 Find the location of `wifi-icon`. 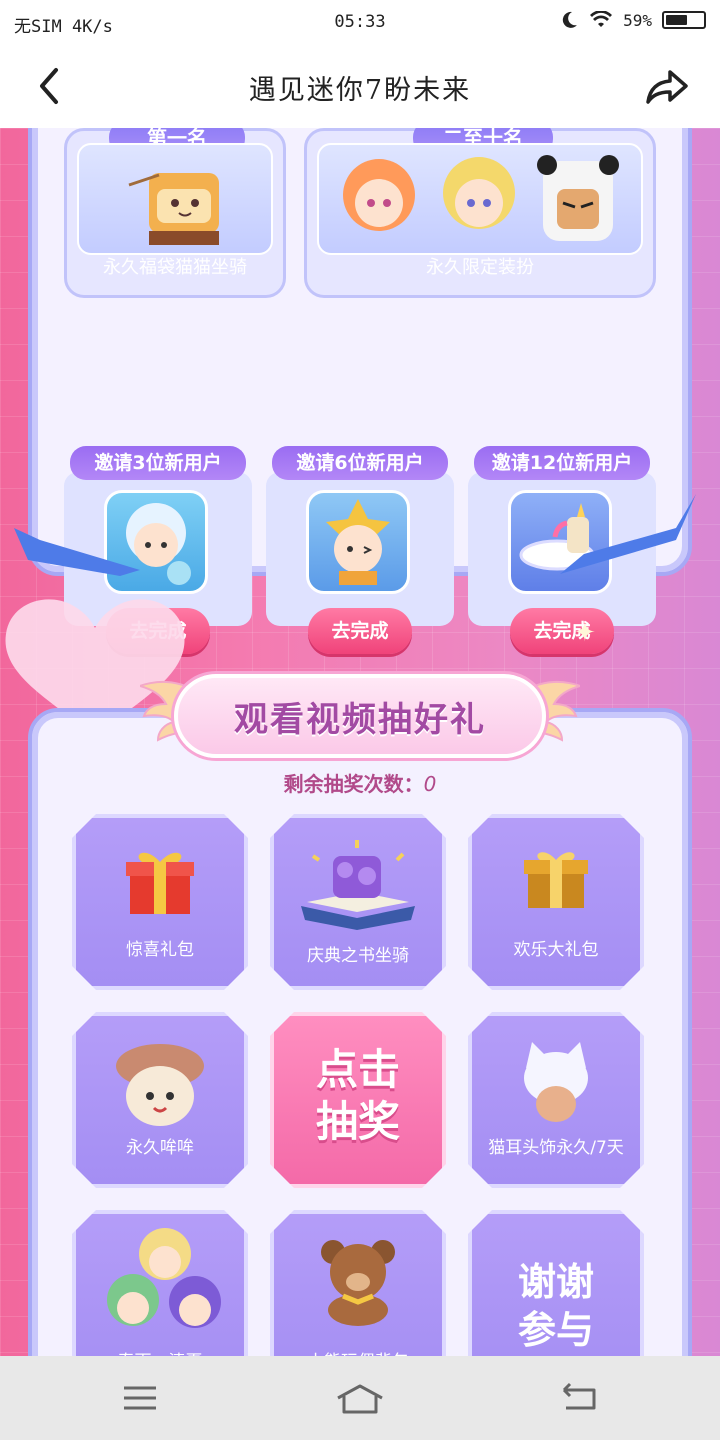

wifi-icon is located at coordinates (601, 19).